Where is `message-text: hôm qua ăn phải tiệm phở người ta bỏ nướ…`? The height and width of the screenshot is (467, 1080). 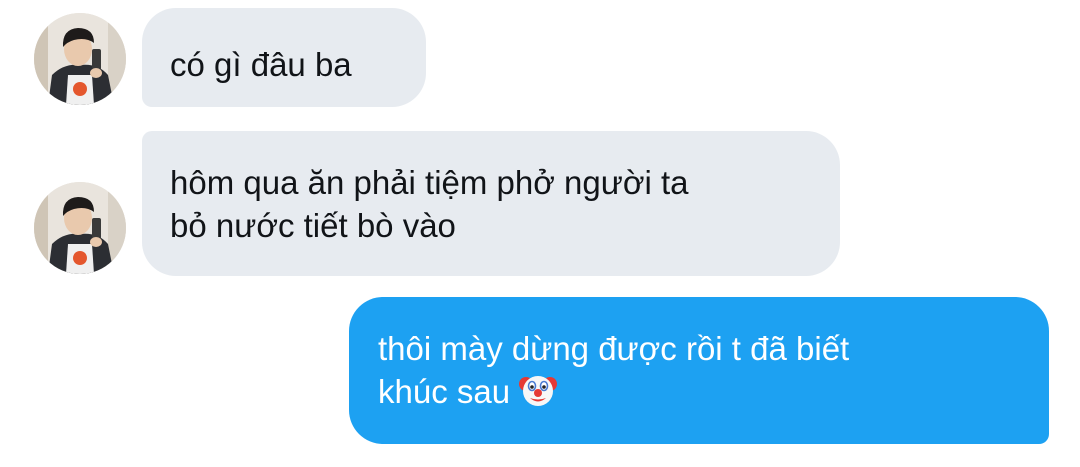 message-text: hôm qua ăn phải tiệm phở người ta bỏ nướ… is located at coordinates (429, 204).